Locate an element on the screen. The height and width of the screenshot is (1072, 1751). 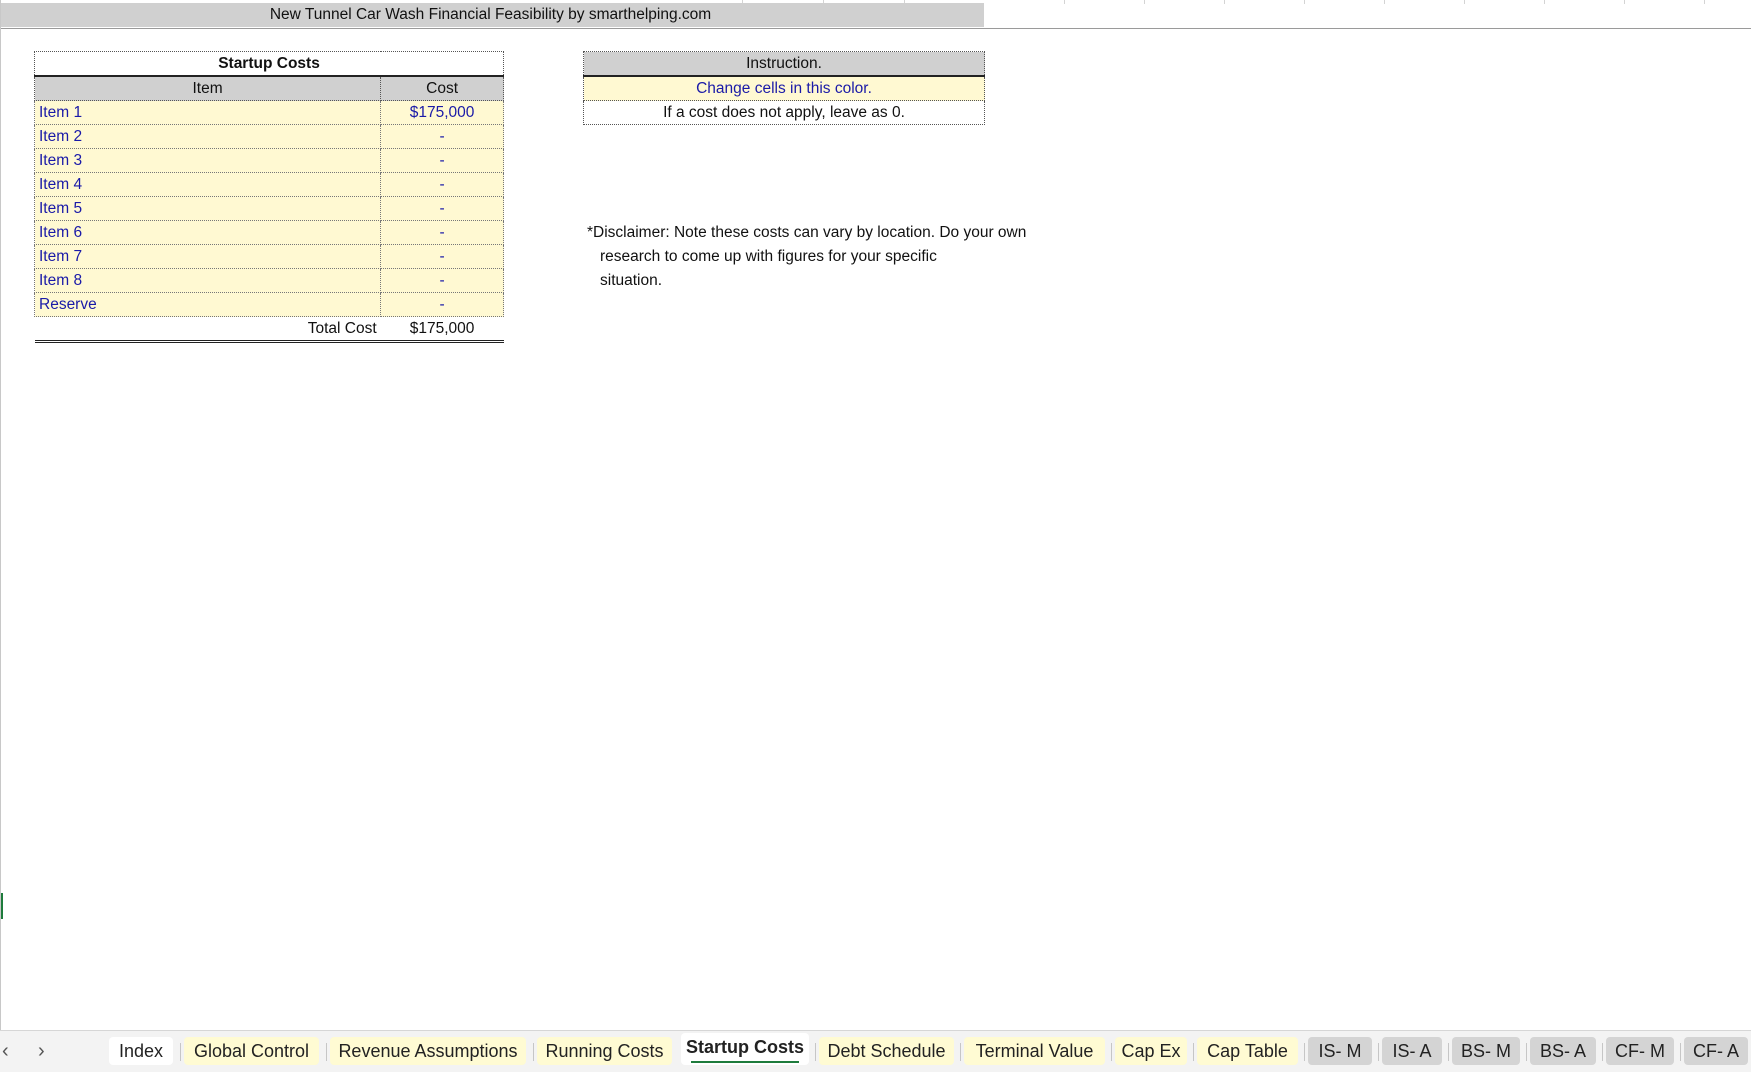
item-name-cell: Item 8 is located at coordinates (207, 280).